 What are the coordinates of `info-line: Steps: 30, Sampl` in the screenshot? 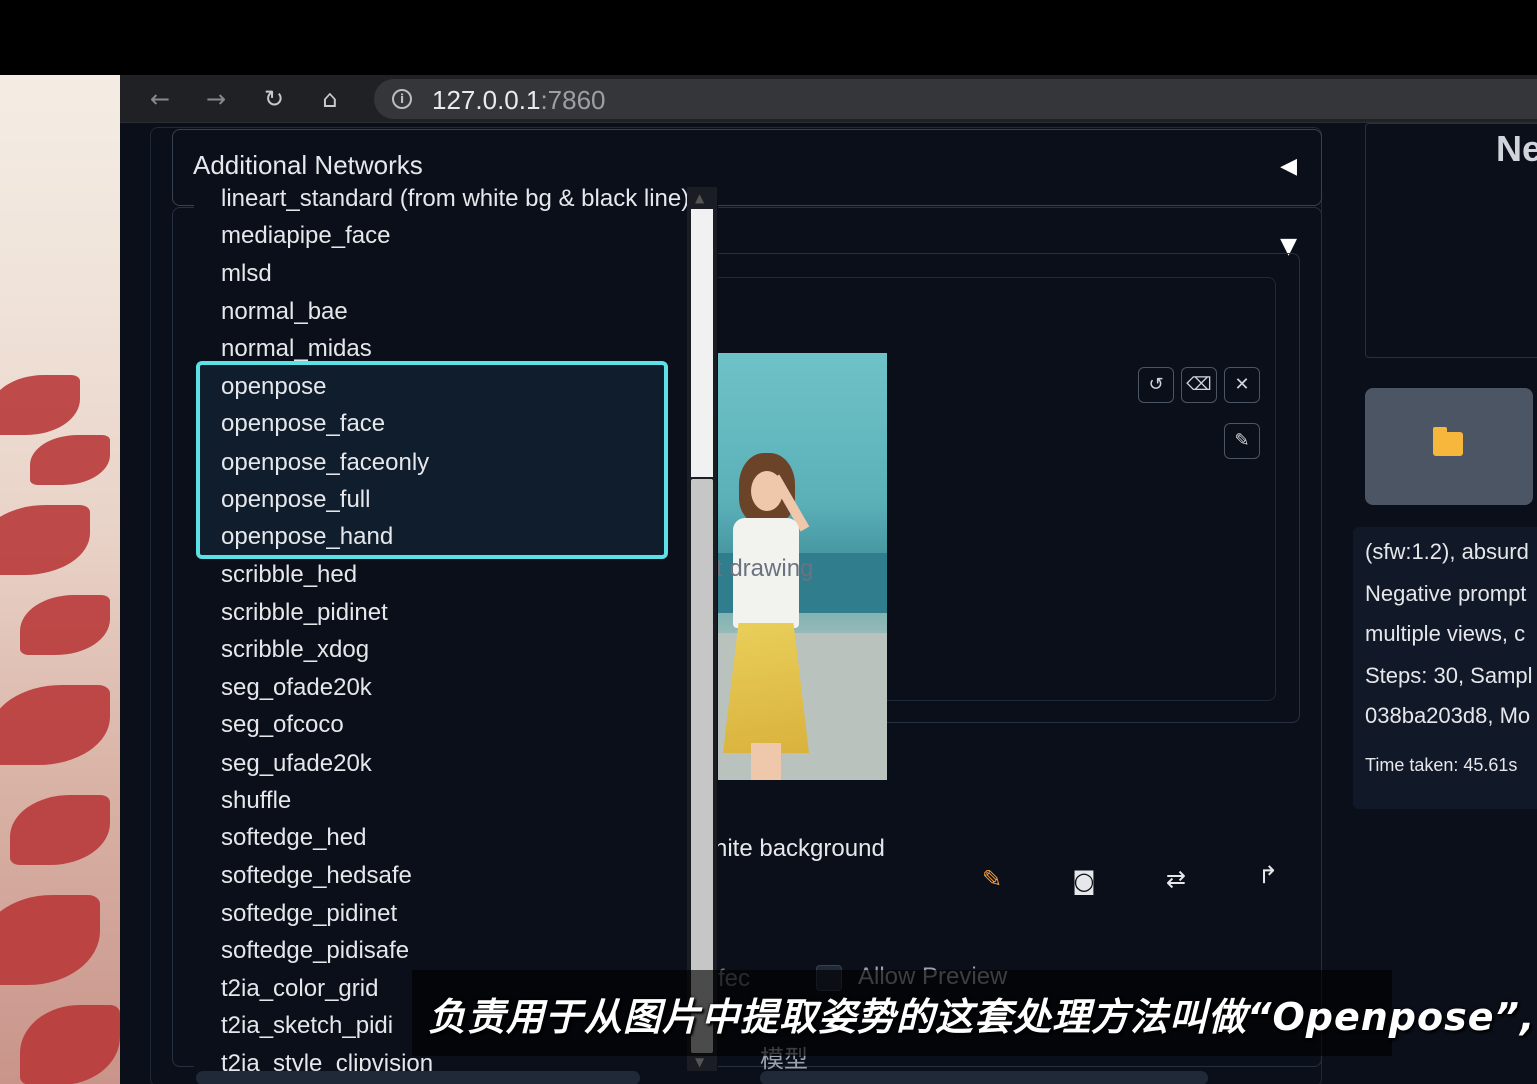 It's located at (1449, 675).